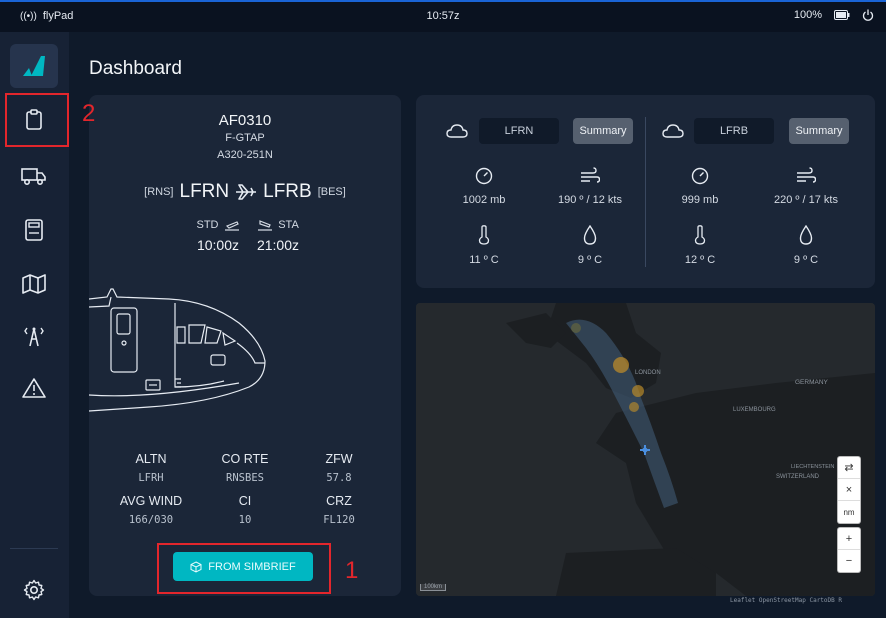 The image size is (886, 618). Describe the element at coordinates (34, 548) in the screenshot. I see `sidebar-divider` at that location.